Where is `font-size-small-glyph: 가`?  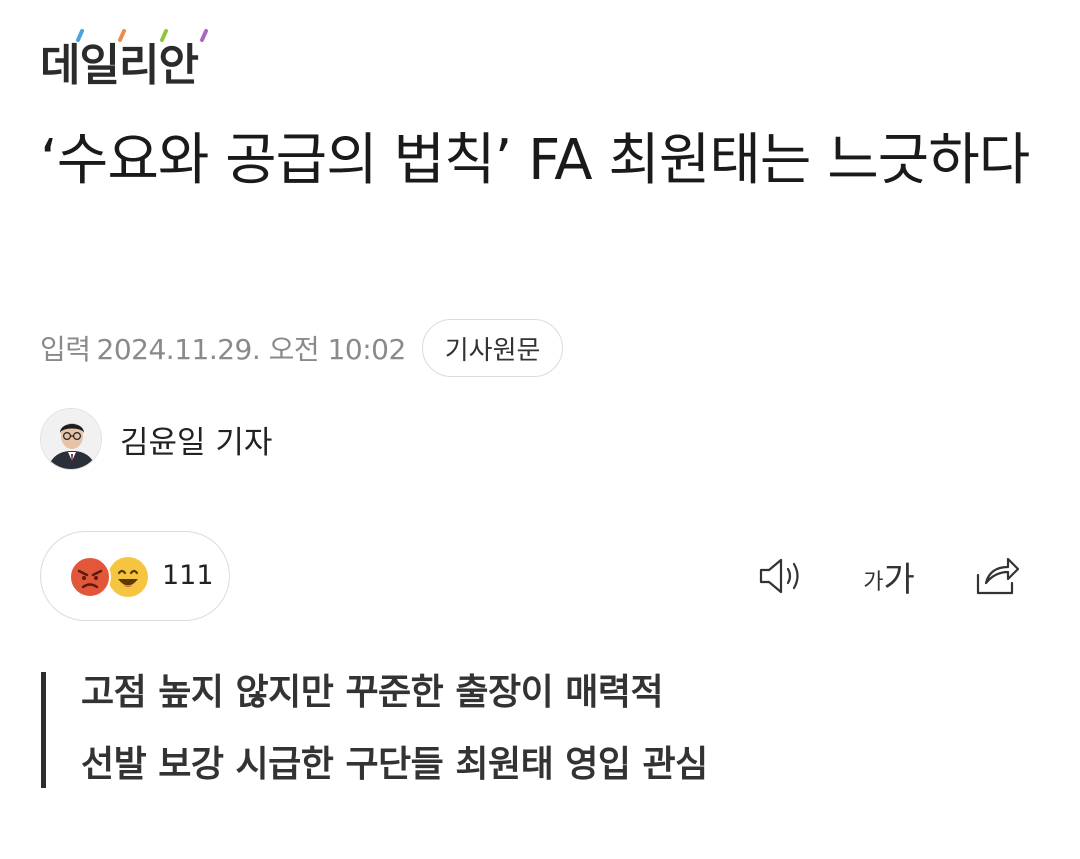
font-size-small-glyph: 가 is located at coordinates (873, 582).